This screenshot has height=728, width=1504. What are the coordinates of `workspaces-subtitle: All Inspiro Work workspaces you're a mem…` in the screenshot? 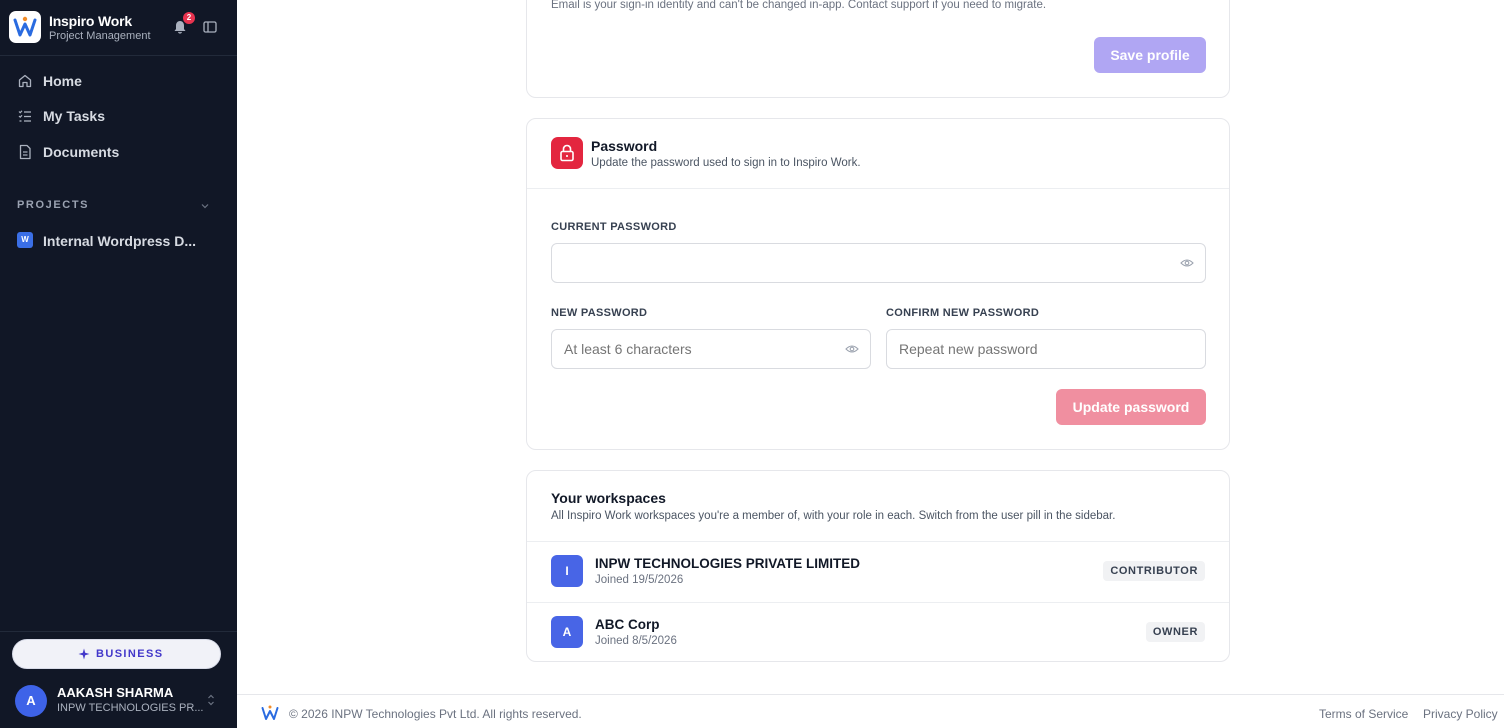 It's located at (833, 516).